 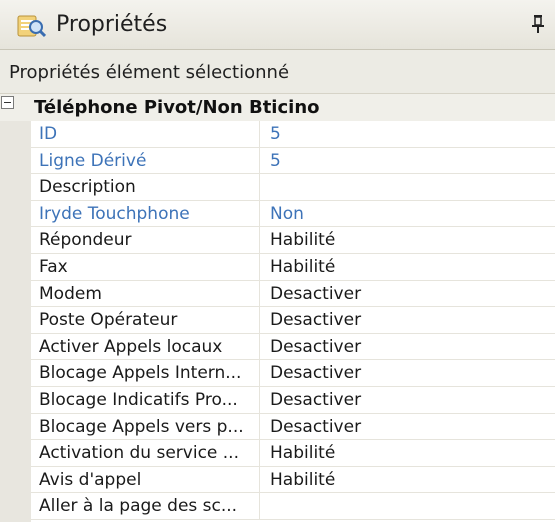 I want to click on property-row: Blocage Appels Intern... Desactiver, so click(x=293, y=373).